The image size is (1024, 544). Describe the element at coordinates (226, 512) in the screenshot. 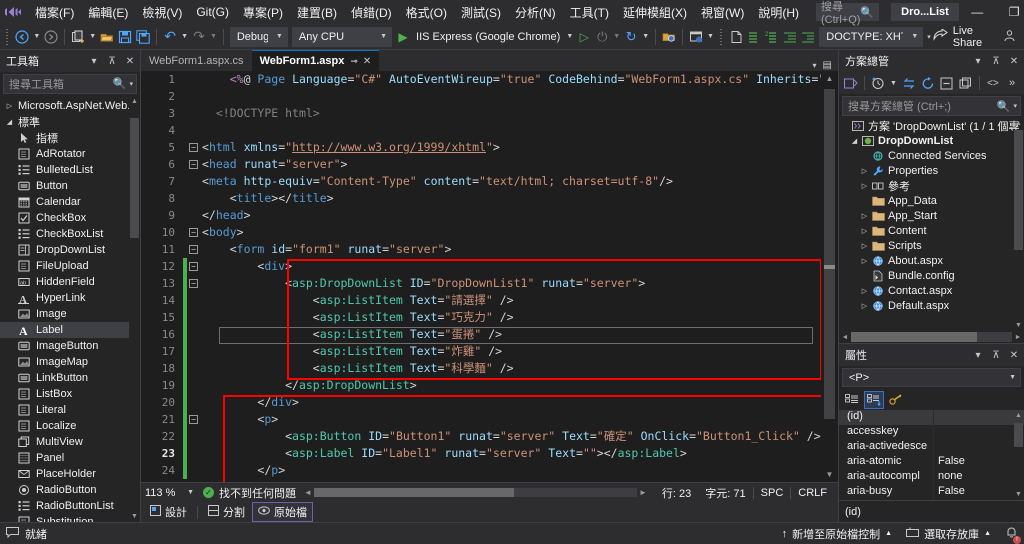

I see `view-tab-split: 分割` at that location.